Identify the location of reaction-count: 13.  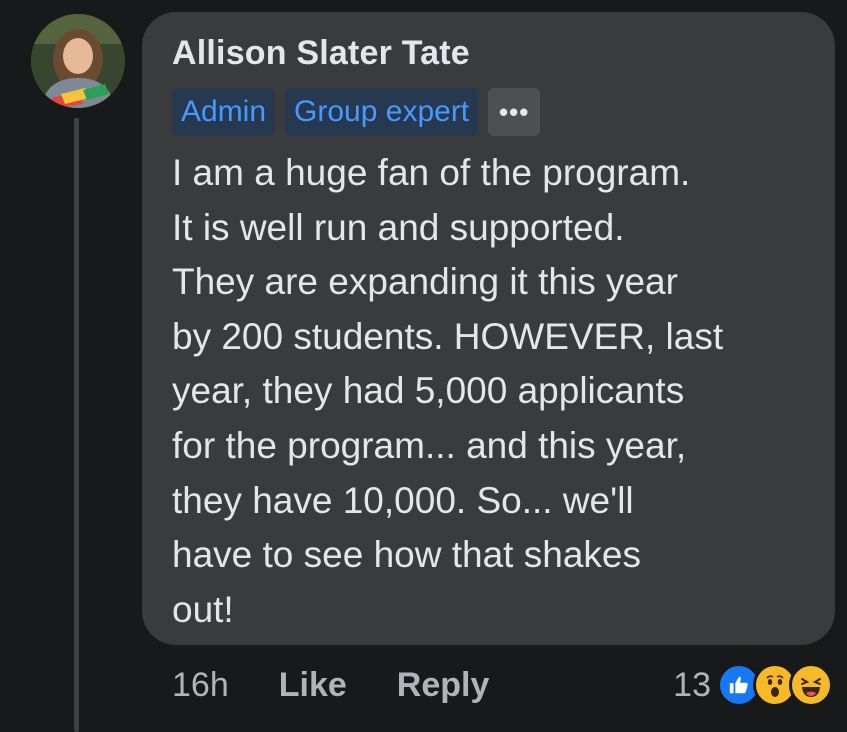
(692, 684).